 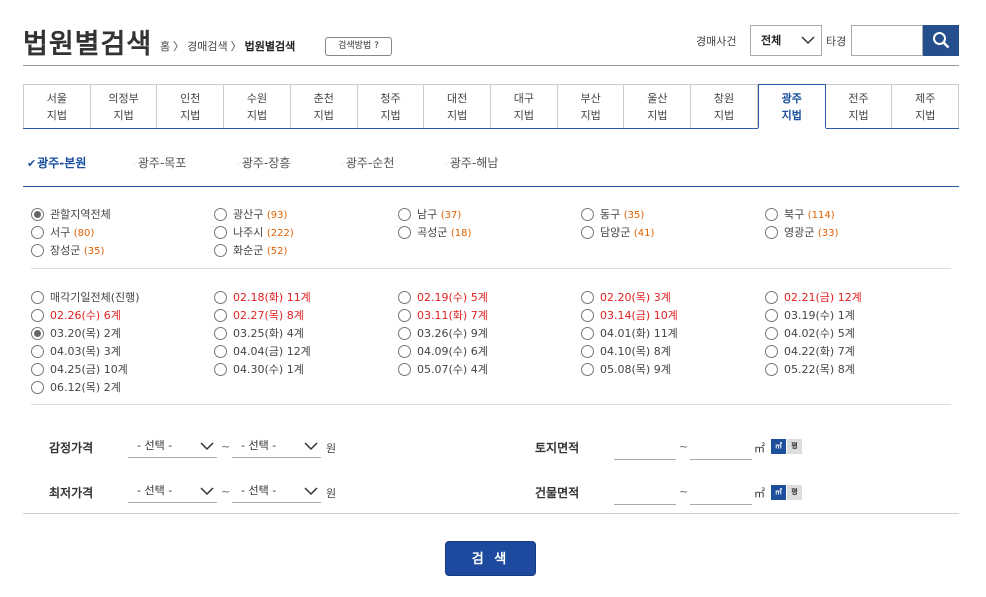 What do you see at coordinates (458, 106) in the screenshot?
I see `court-tab: 대전 지법` at bounding box center [458, 106].